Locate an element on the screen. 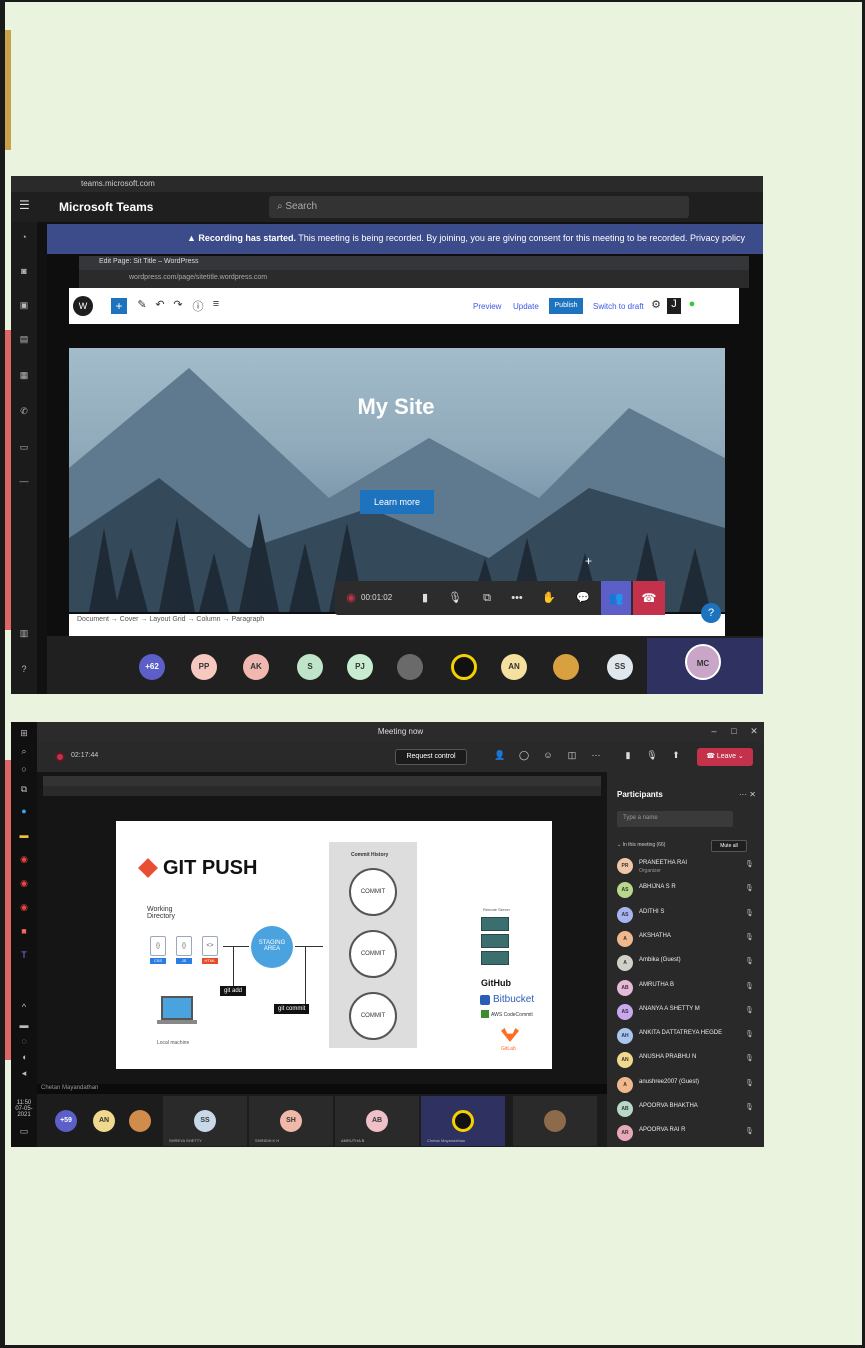 Image resolution: width=865 pixels, height=1348 pixels. teams-app-icon: T is located at coordinates (24, 957).